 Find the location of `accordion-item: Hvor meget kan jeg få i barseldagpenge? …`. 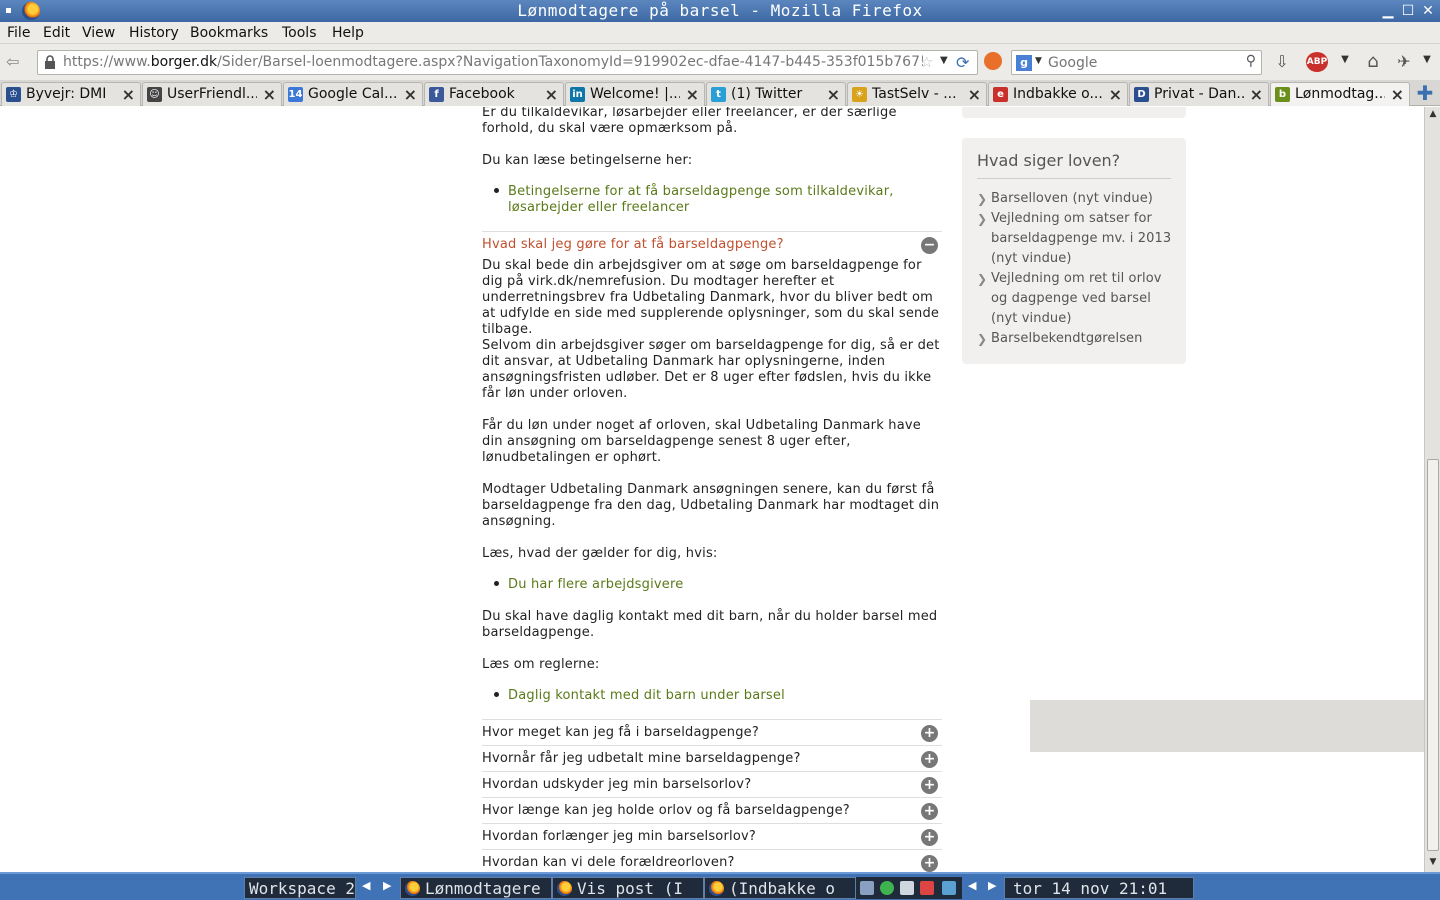

accordion-item: Hvor meget kan jeg få i barseldagpenge? … is located at coordinates (712, 732).